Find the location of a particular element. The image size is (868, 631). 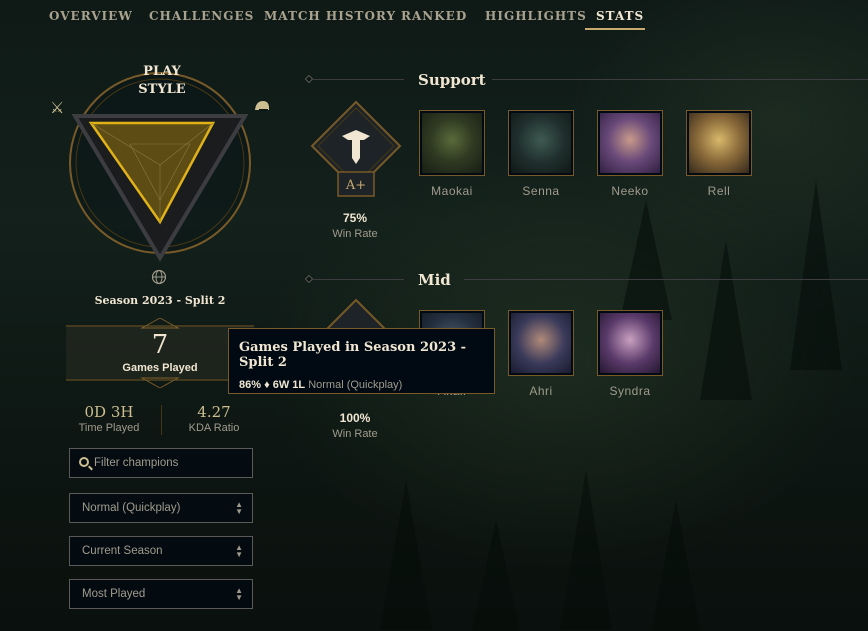

champion-card-syndra: Syndra is located at coordinates (630, 354).